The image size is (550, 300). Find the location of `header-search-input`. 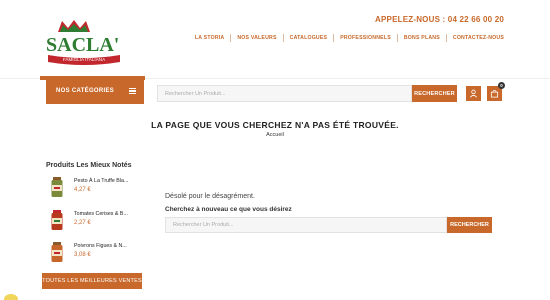

header-search-input is located at coordinates (284, 93).